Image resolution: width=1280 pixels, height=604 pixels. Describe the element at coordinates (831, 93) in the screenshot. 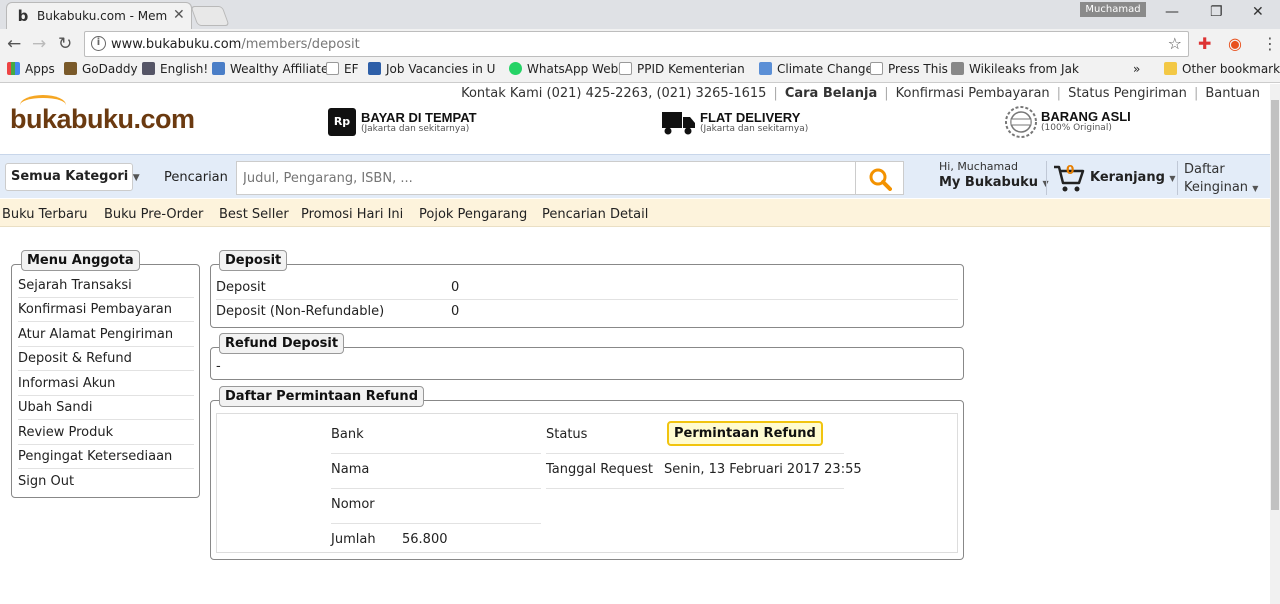

I see `cara-belanja-link: Cara Belanja` at that location.